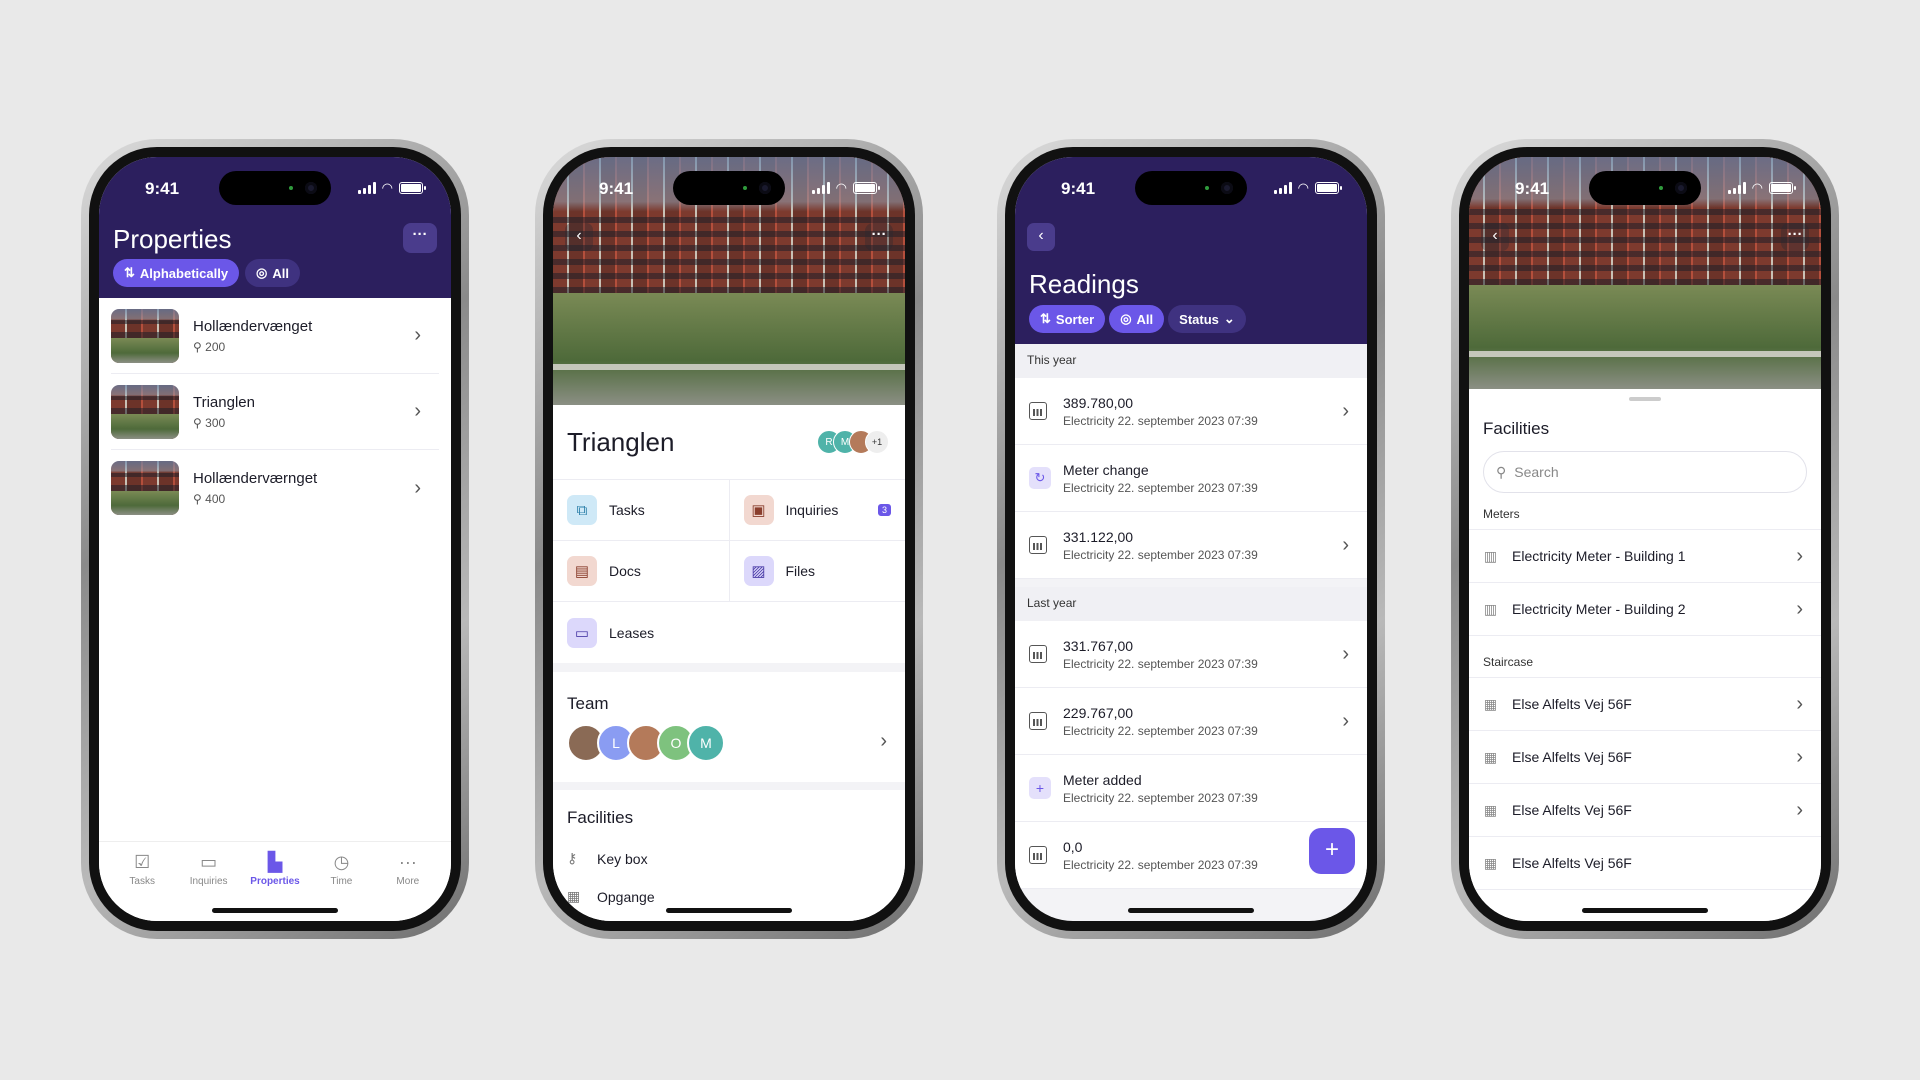  Describe the element at coordinates (1126, 318) in the screenshot. I see `person-circle-icon: ◎` at that location.